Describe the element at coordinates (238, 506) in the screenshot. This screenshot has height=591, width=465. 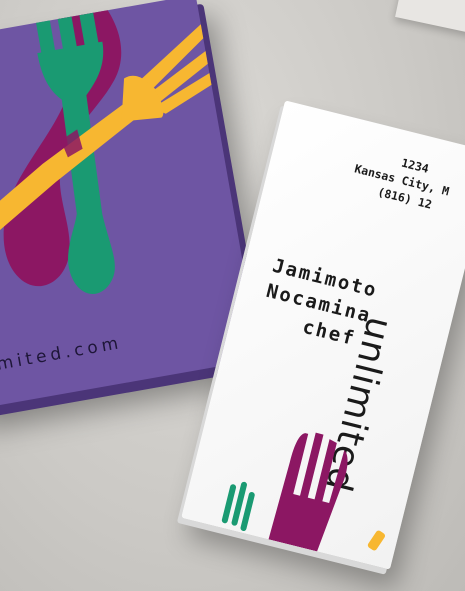
I see `green-fork-icon` at that location.